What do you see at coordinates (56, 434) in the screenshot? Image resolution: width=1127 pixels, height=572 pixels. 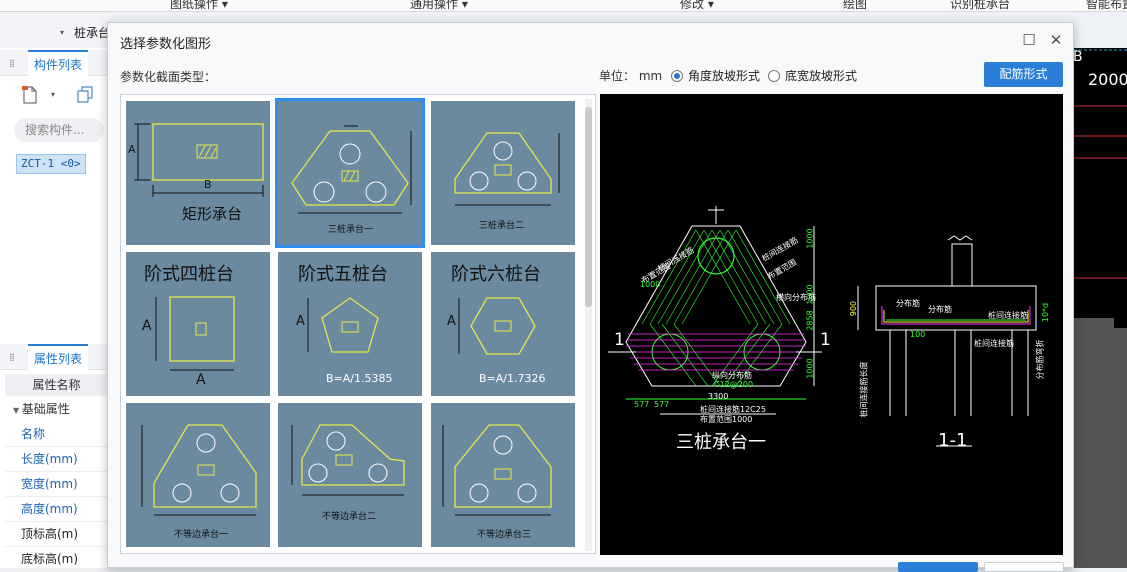 I see `property-row: 名称` at bounding box center [56, 434].